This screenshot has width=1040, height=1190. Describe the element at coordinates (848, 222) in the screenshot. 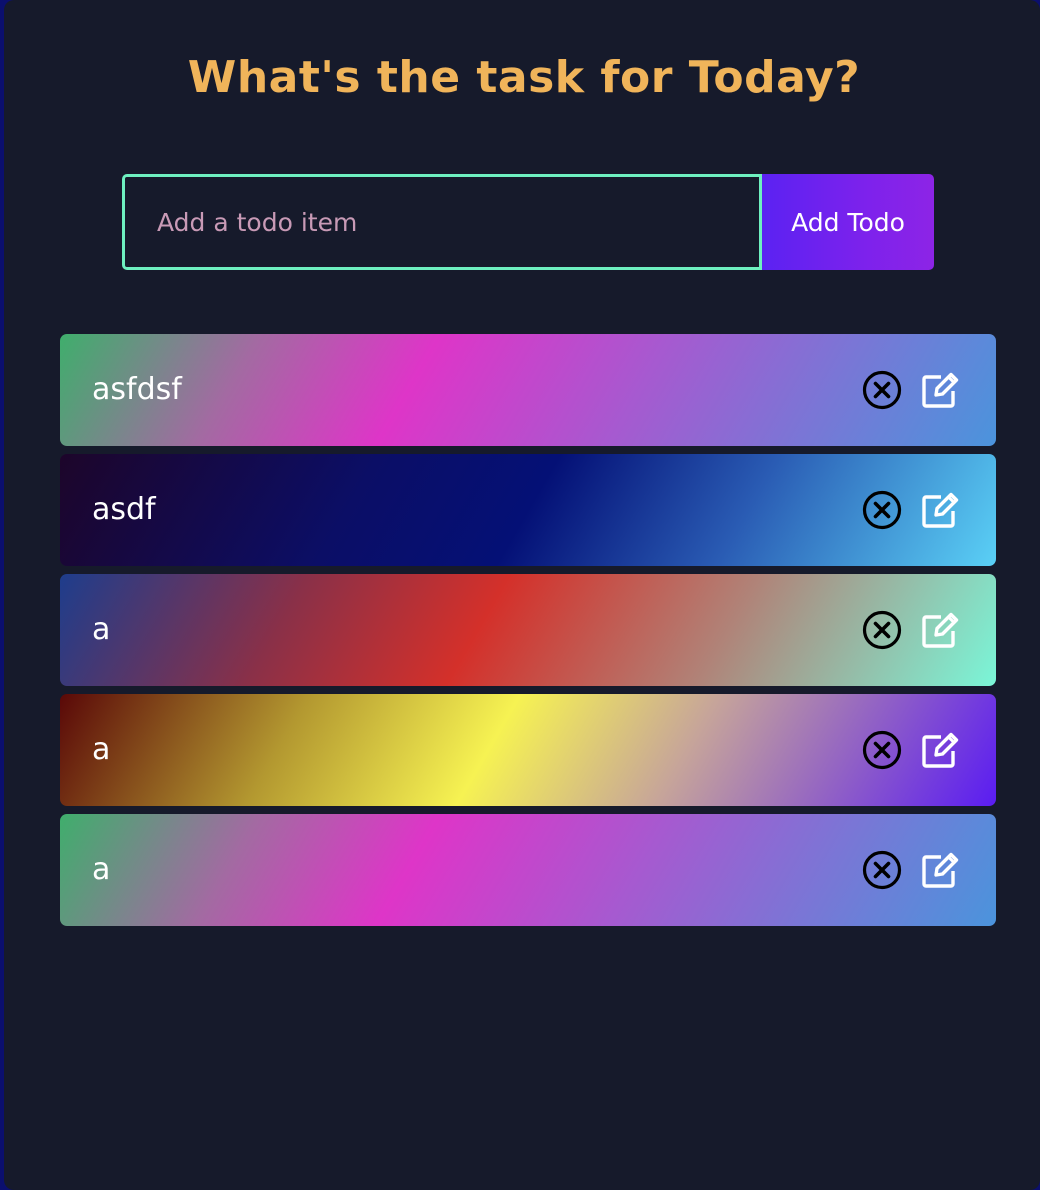

I see `add-todo-button: Add Todo` at that location.